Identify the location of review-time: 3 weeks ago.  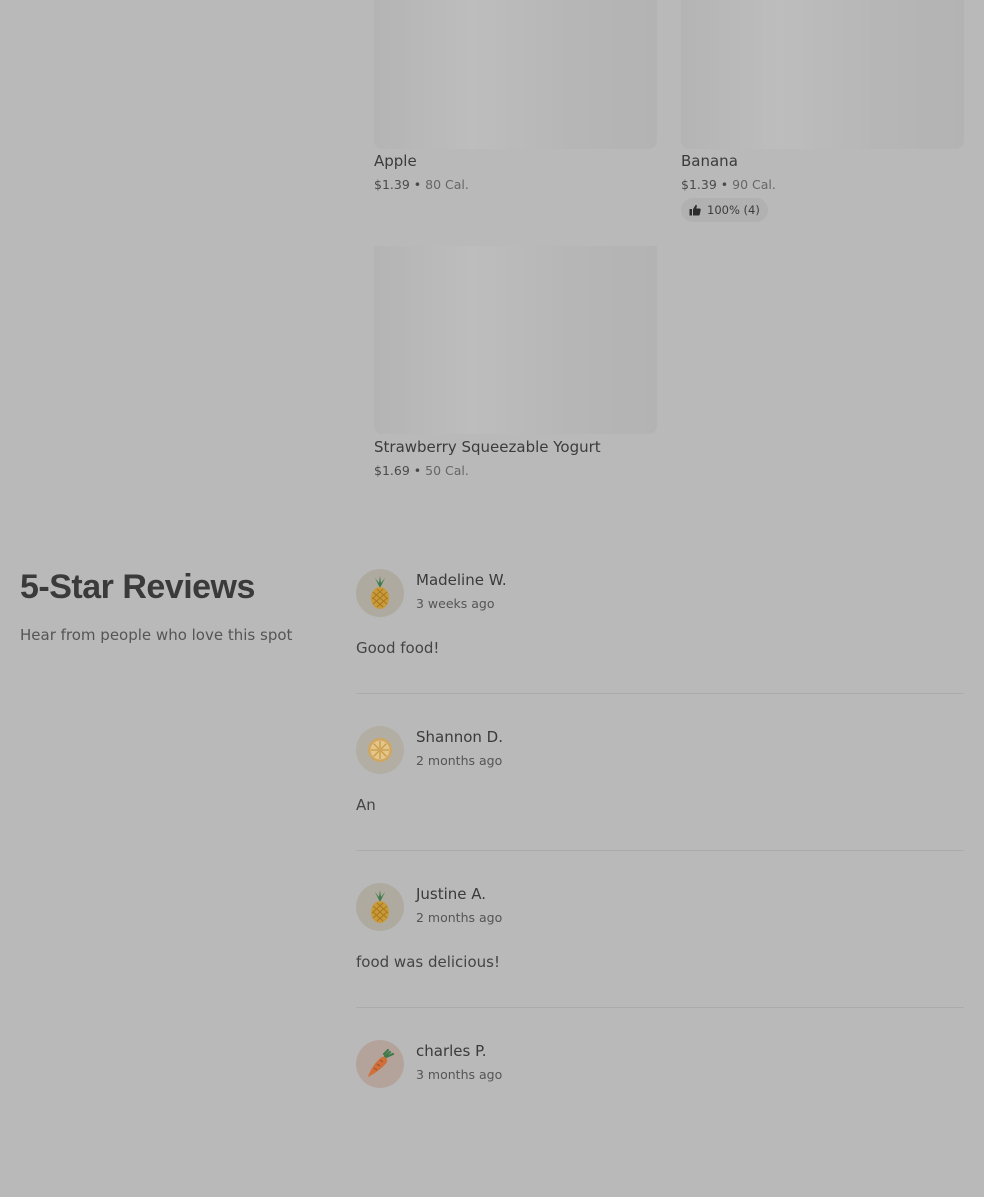
(455, 603).